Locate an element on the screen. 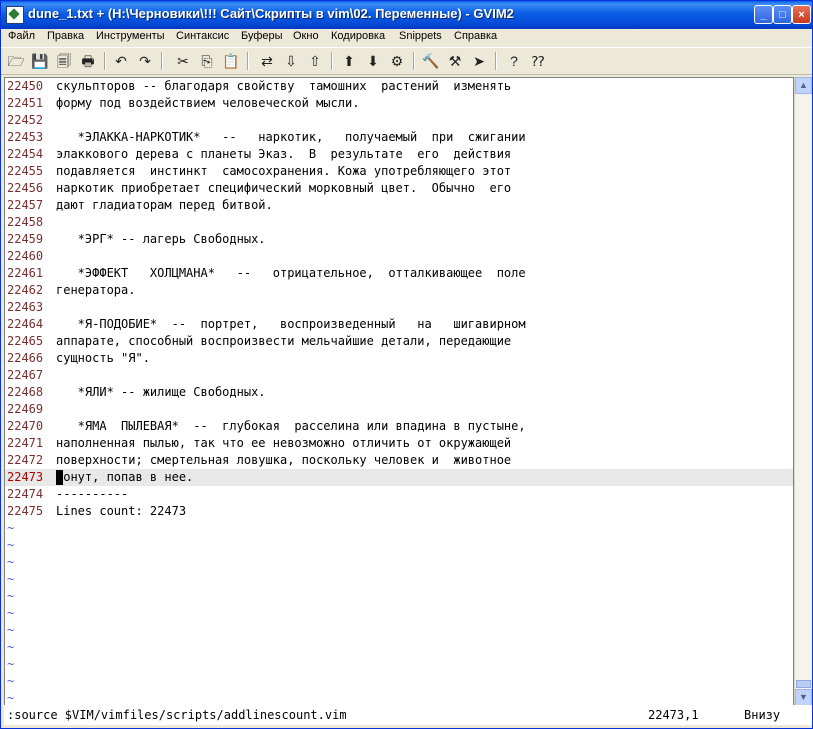  paste-icon: 📋 is located at coordinates (231, 61).